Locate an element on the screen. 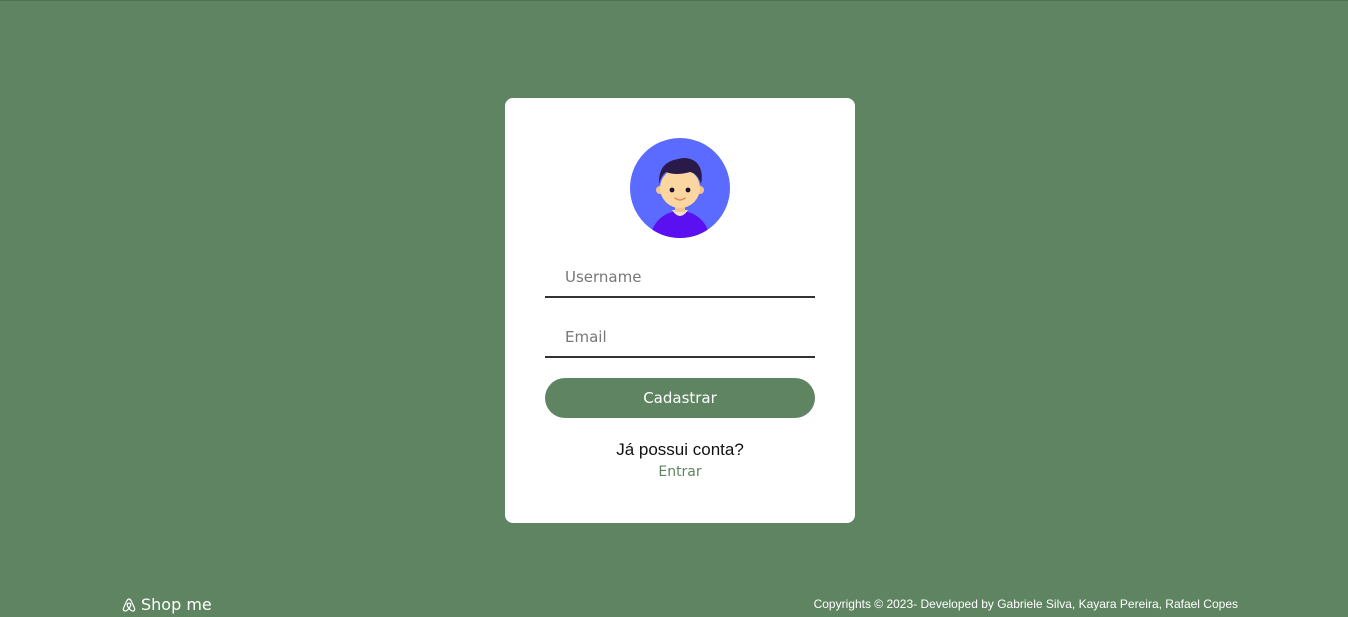 Image resolution: width=1348 pixels, height=617 pixels. have-account-question: Já possui conta? is located at coordinates (680, 449).